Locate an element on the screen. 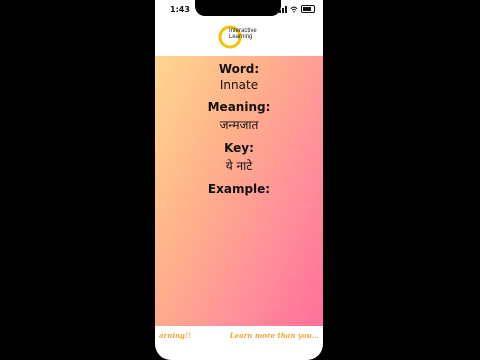  meaning-section: Meaning: जन्मजात is located at coordinates (239, 116).